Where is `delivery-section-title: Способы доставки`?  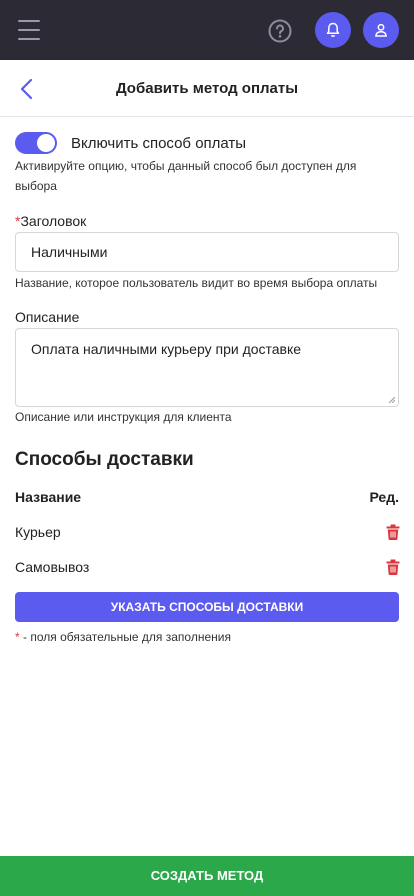
delivery-section-title: Способы доставки is located at coordinates (104, 459).